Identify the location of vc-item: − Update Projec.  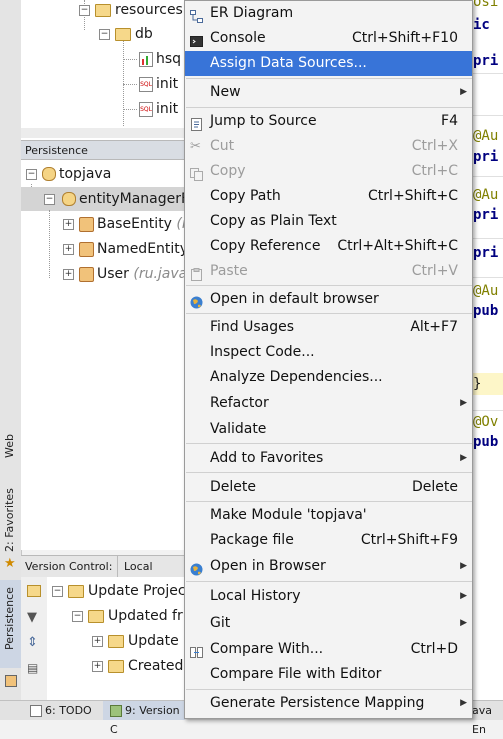
(119, 591).